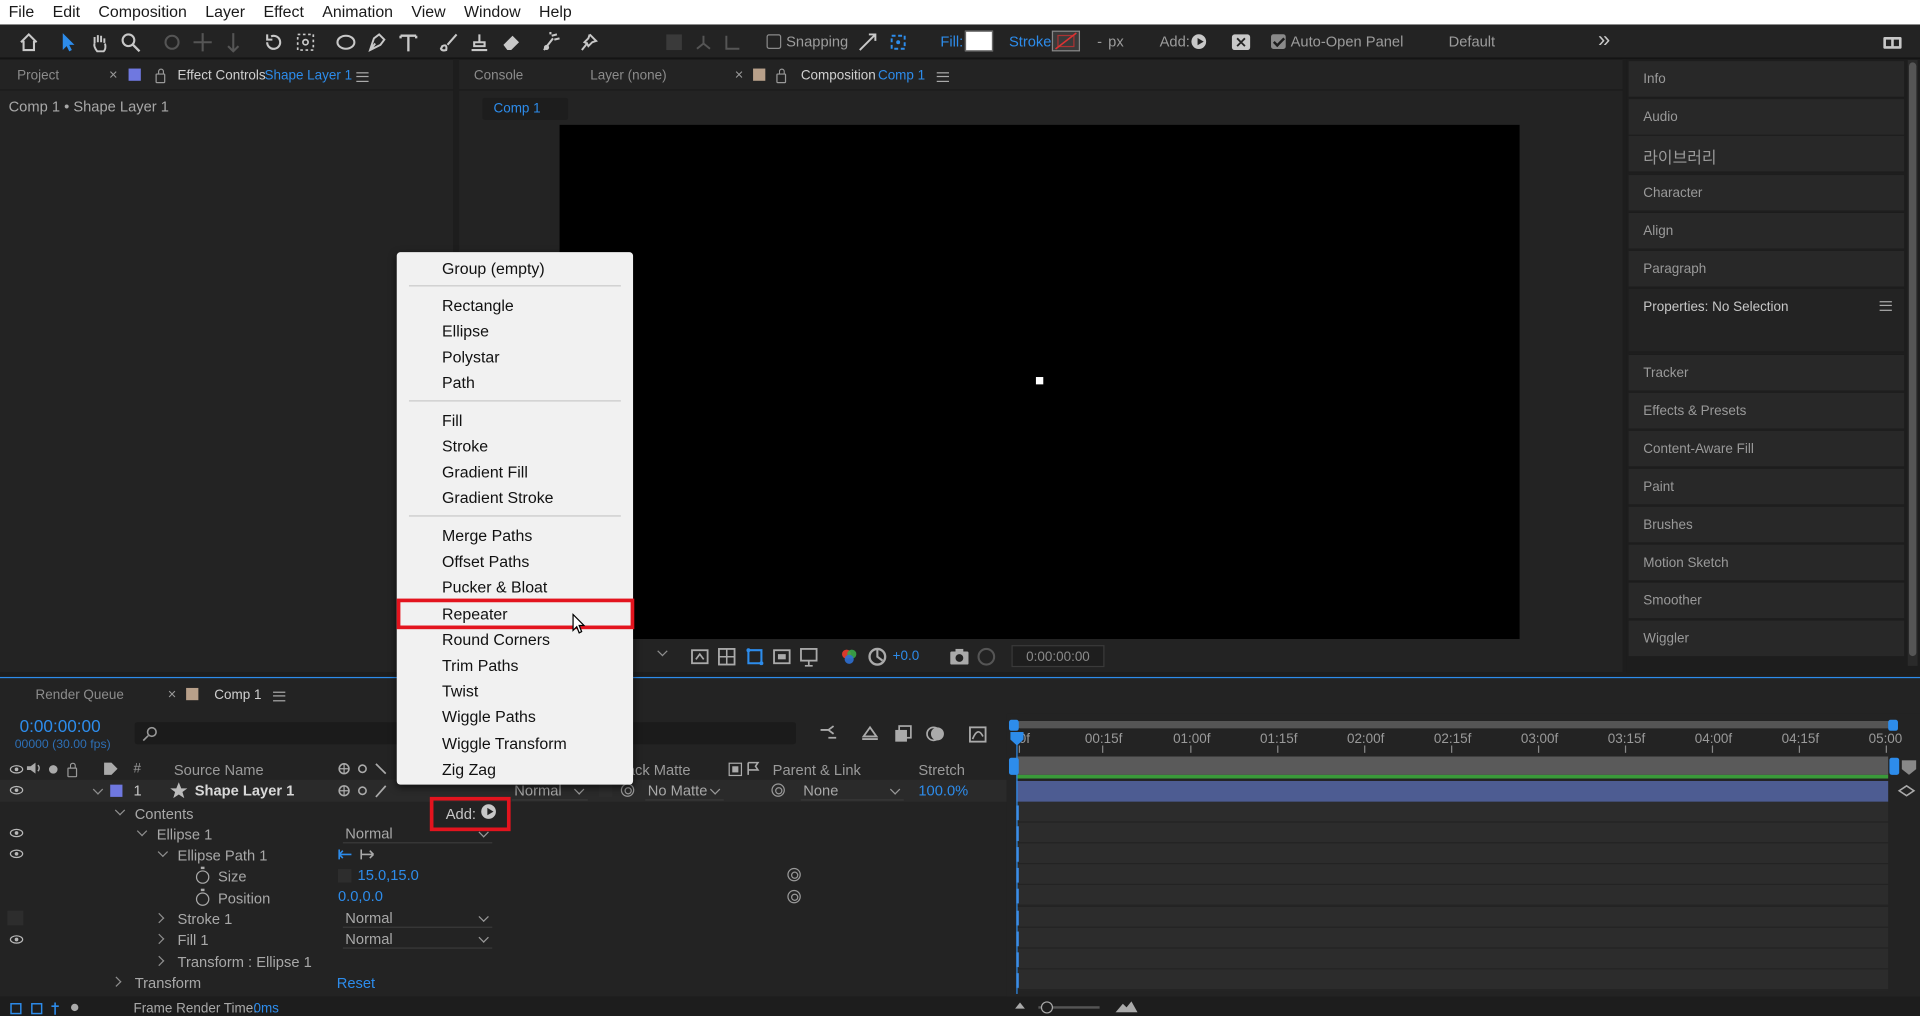  I want to click on right-panel-scrollbar, so click(1912, 362).